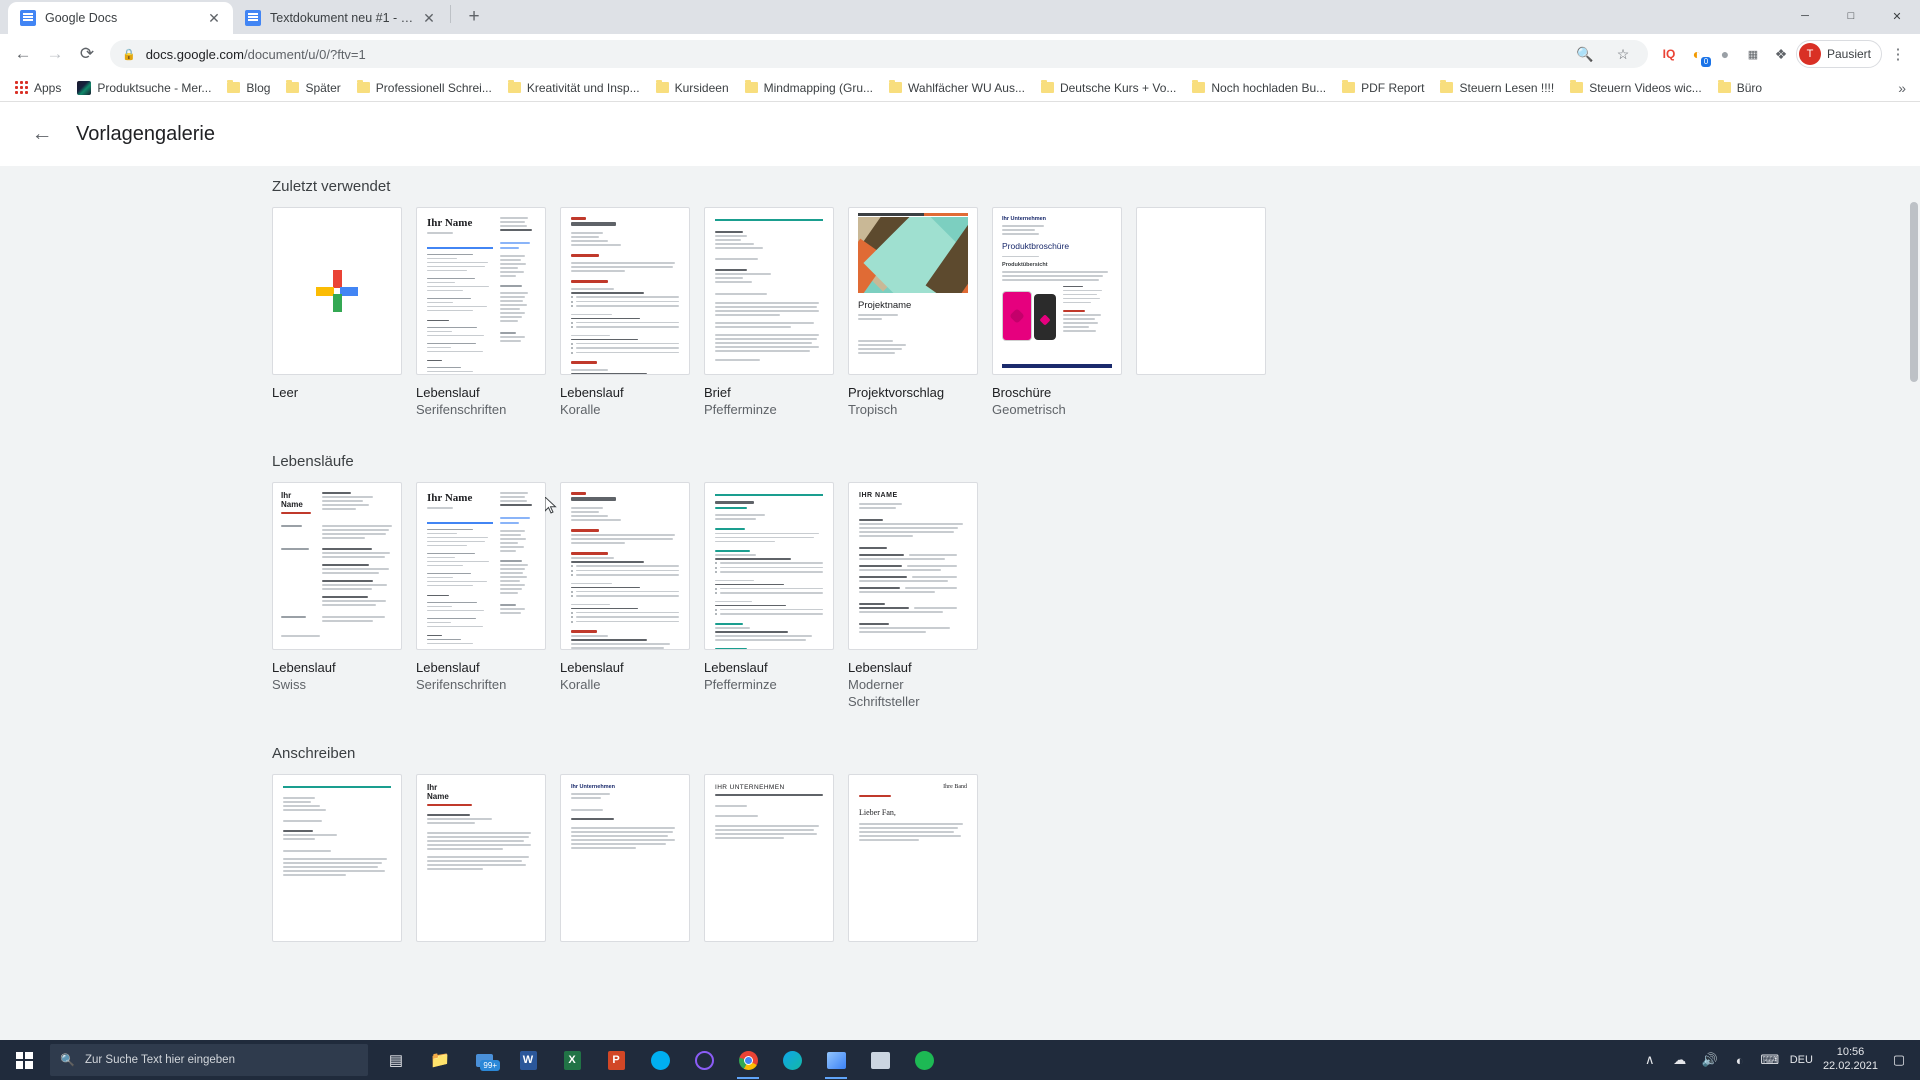 Image resolution: width=1920 pixels, height=1080 pixels. Describe the element at coordinates (440, 1060) in the screenshot. I see `file-explorer-icon: 📁` at that location.